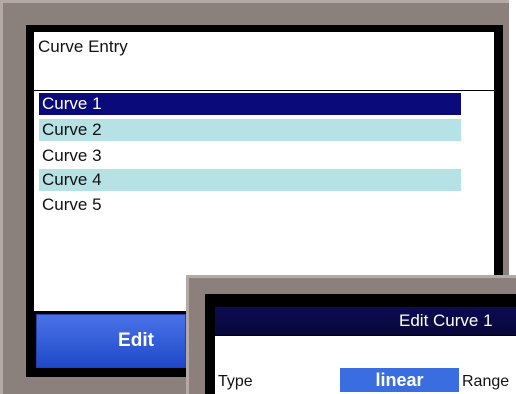 Image resolution: width=516 pixels, height=394 pixels. Describe the element at coordinates (446, 320) in the screenshot. I see `dialog-title: Edit Curve 1` at that location.